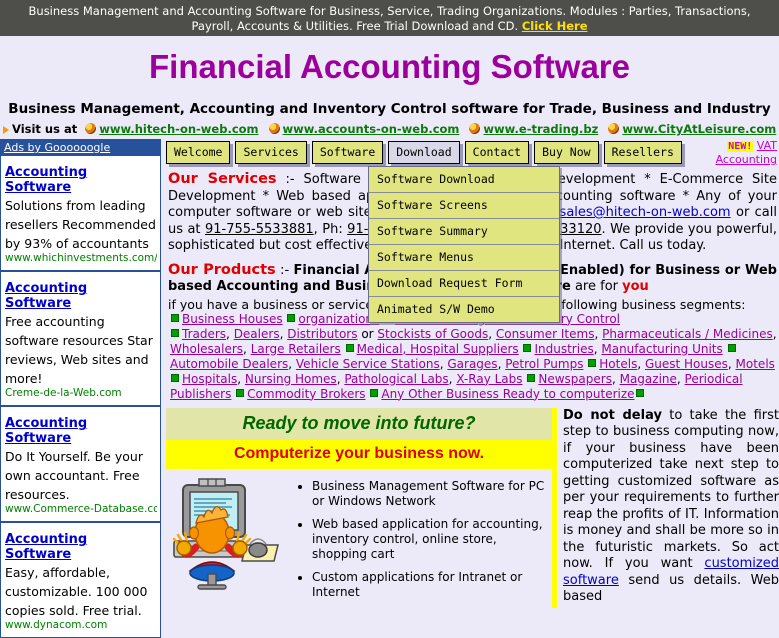  What do you see at coordinates (566, 152) in the screenshot?
I see `tab-buy-now: Buy Now` at bounding box center [566, 152].